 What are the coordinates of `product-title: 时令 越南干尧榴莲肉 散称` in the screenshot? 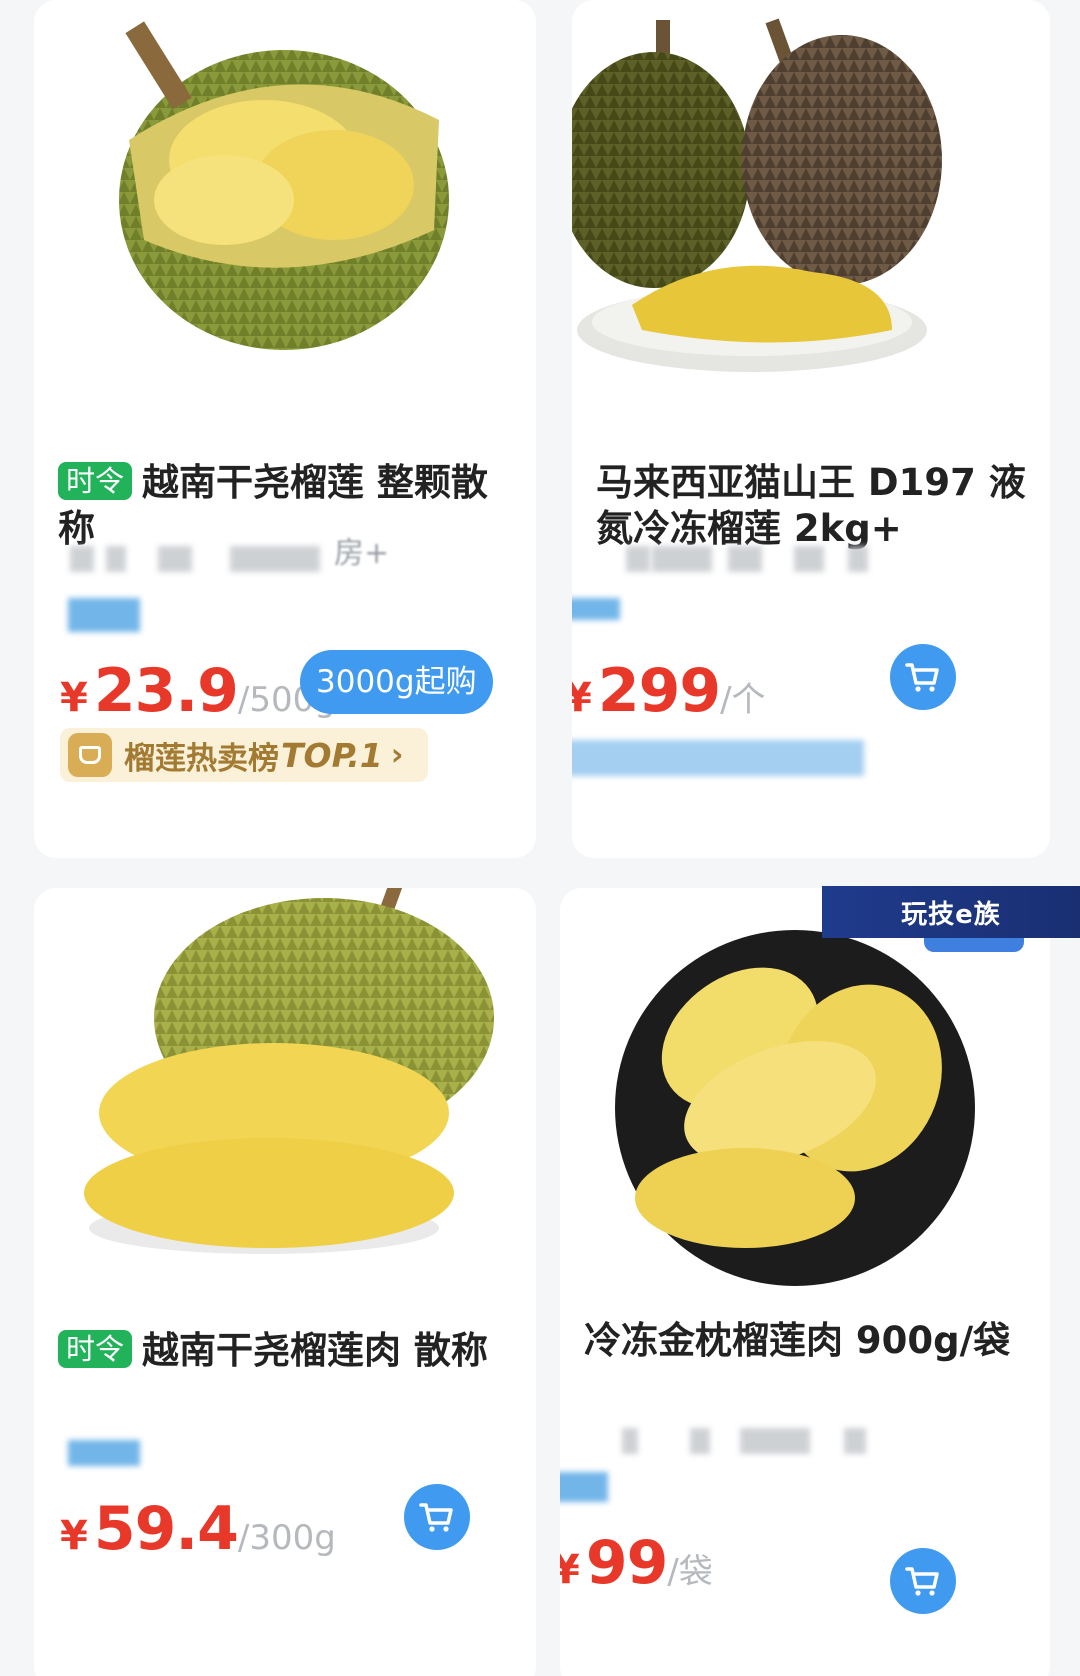 It's located at (287, 1351).